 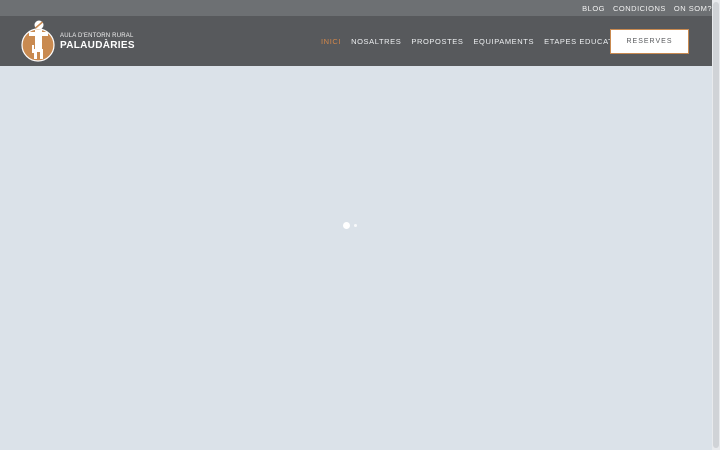 I want to click on top-link-blog: BLOG, so click(x=593, y=8).